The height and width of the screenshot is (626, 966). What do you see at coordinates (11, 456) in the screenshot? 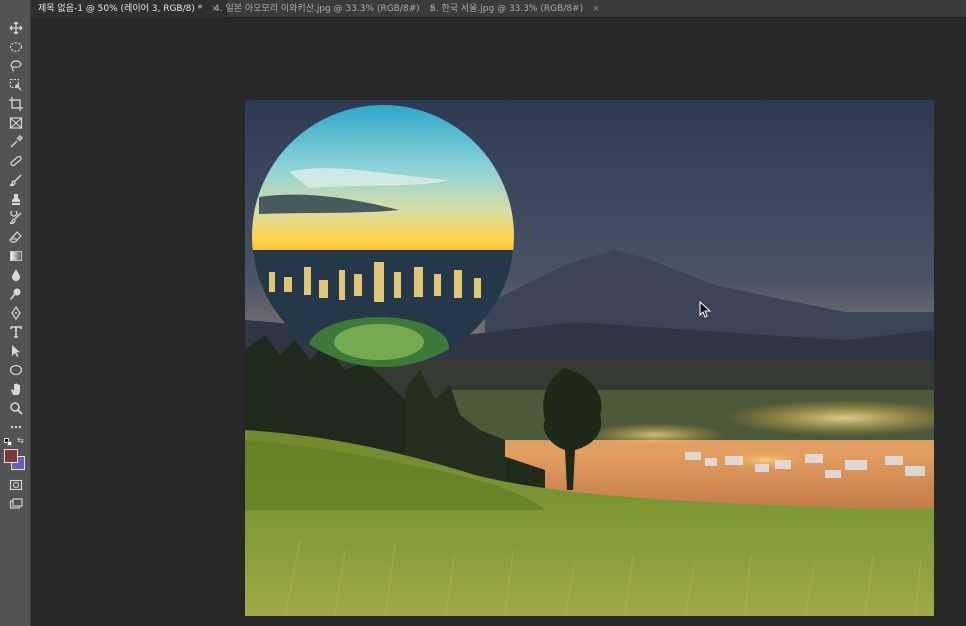
I see `foreground-color-swatch` at bounding box center [11, 456].